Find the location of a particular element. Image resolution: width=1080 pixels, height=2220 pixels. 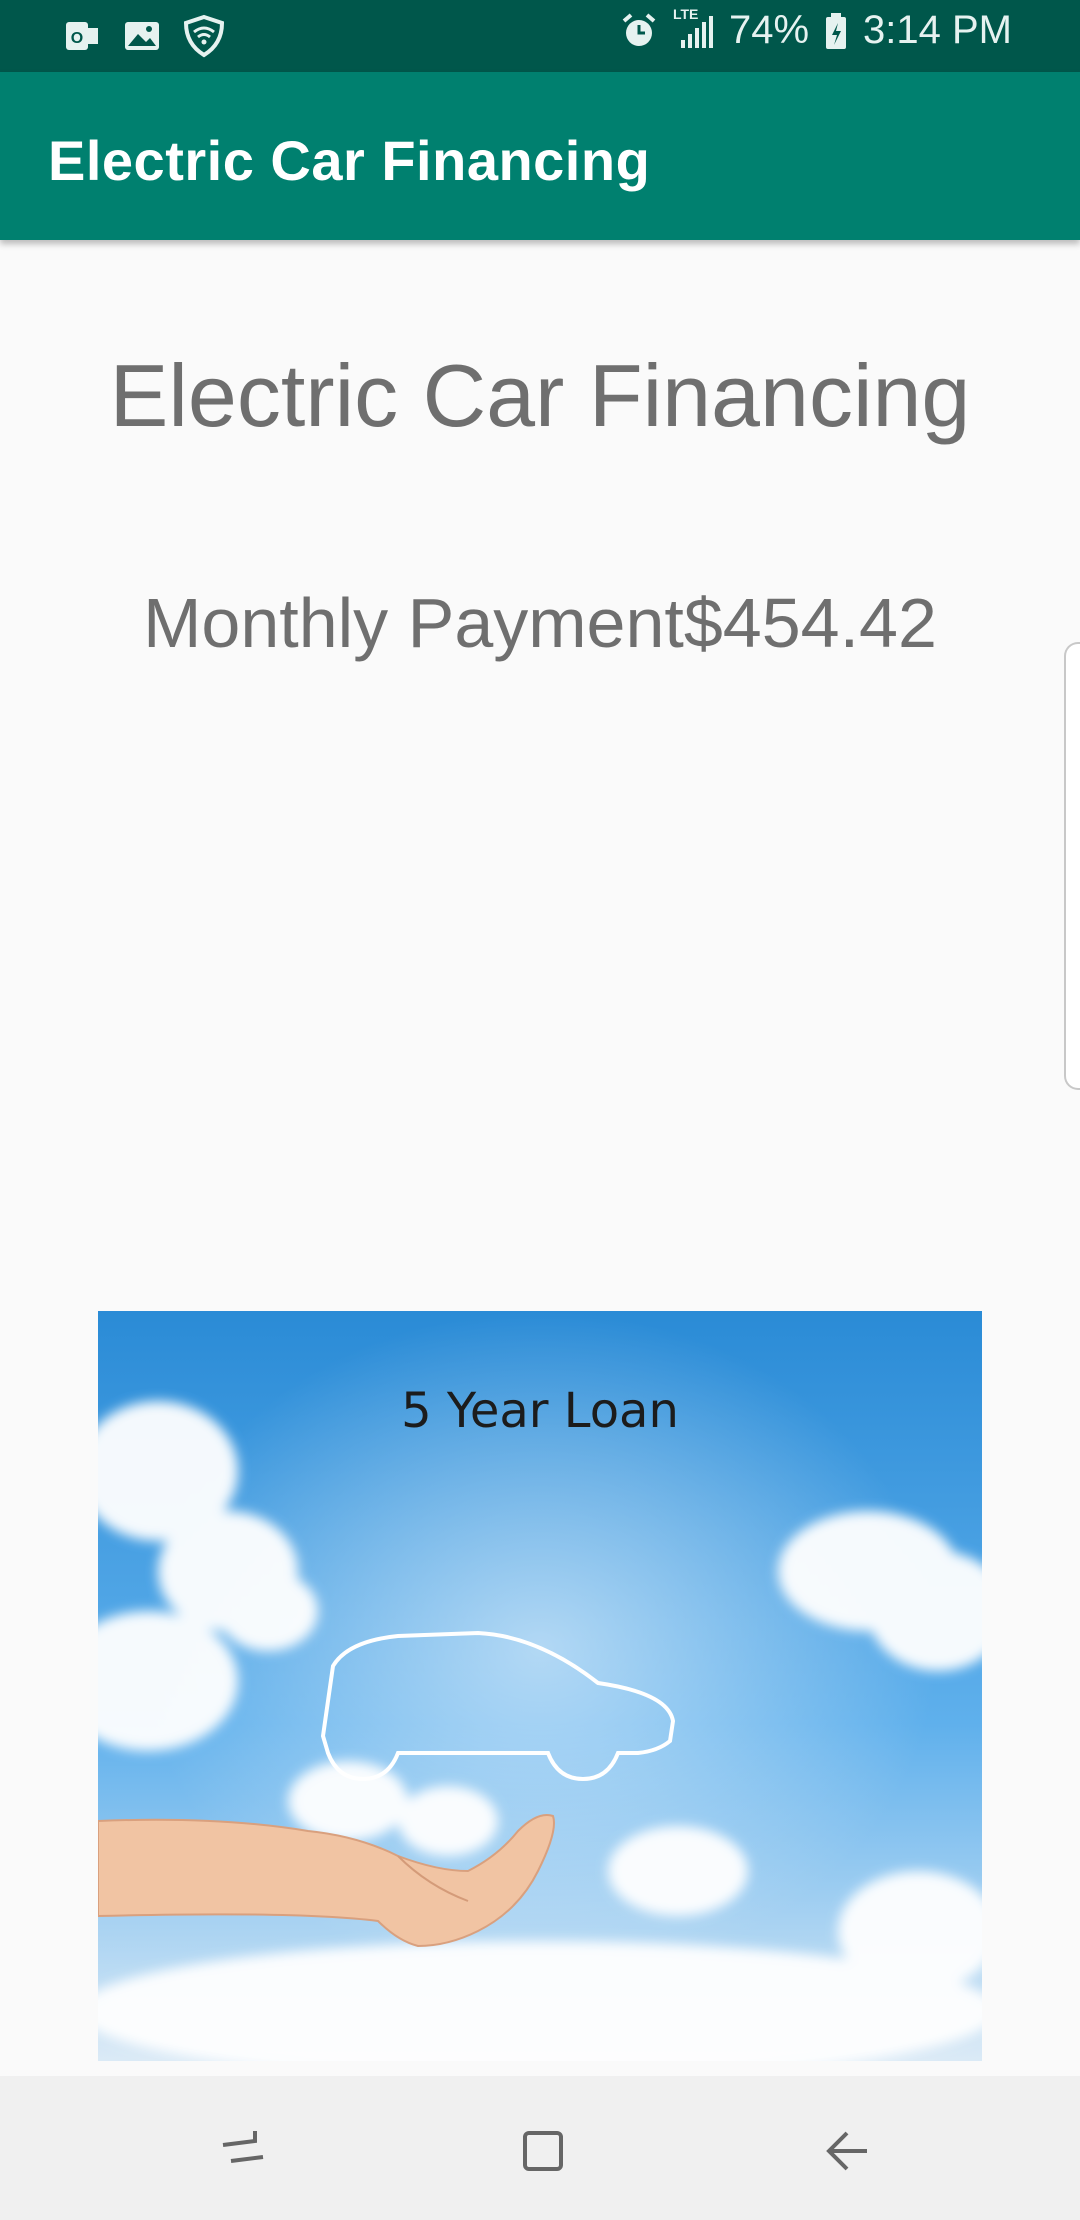

gallery-icon is located at coordinates (142, 36).